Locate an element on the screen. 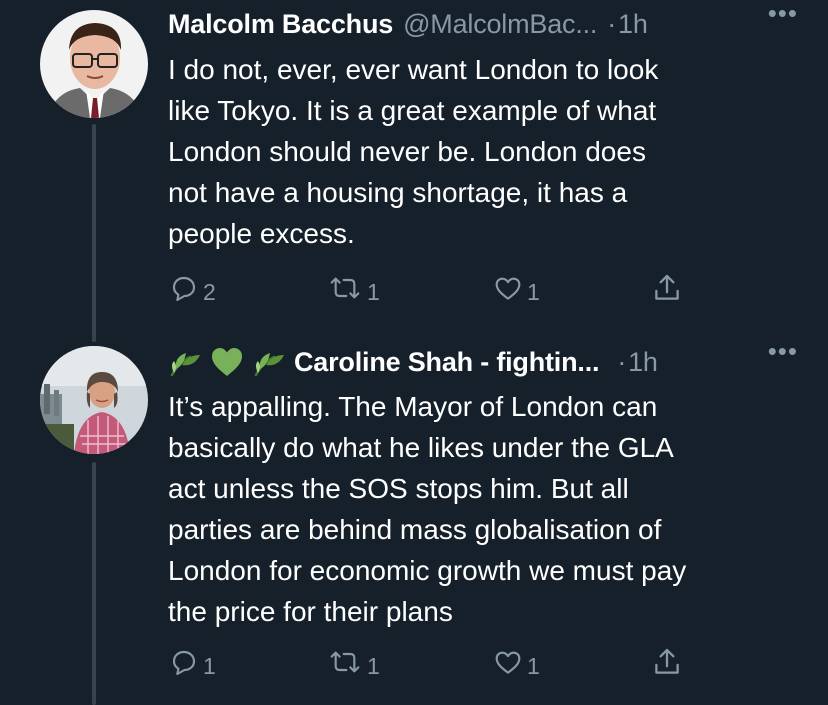 Image resolution: width=828 pixels, height=705 pixels. man-with-glasses-avatar is located at coordinates (94, 64).